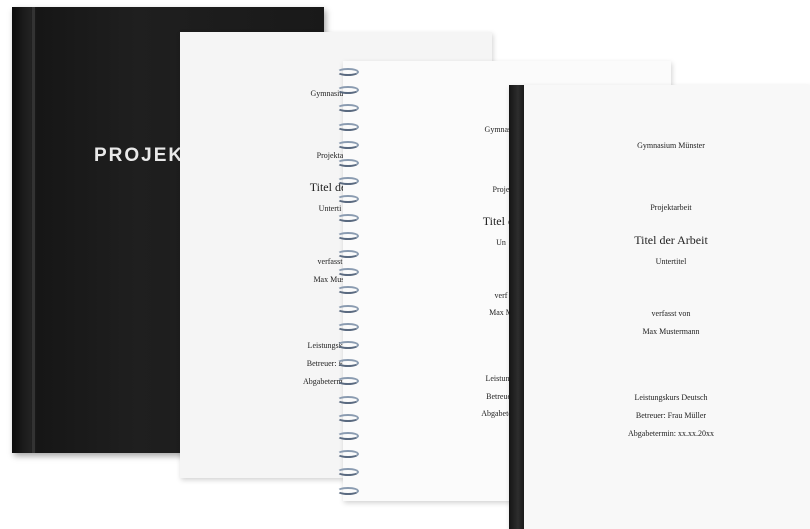 This screenshot has width=810, height=529. Describe the element at coordinates (33, 230) in the screenshot. I see `hardcover-spine` at that location.